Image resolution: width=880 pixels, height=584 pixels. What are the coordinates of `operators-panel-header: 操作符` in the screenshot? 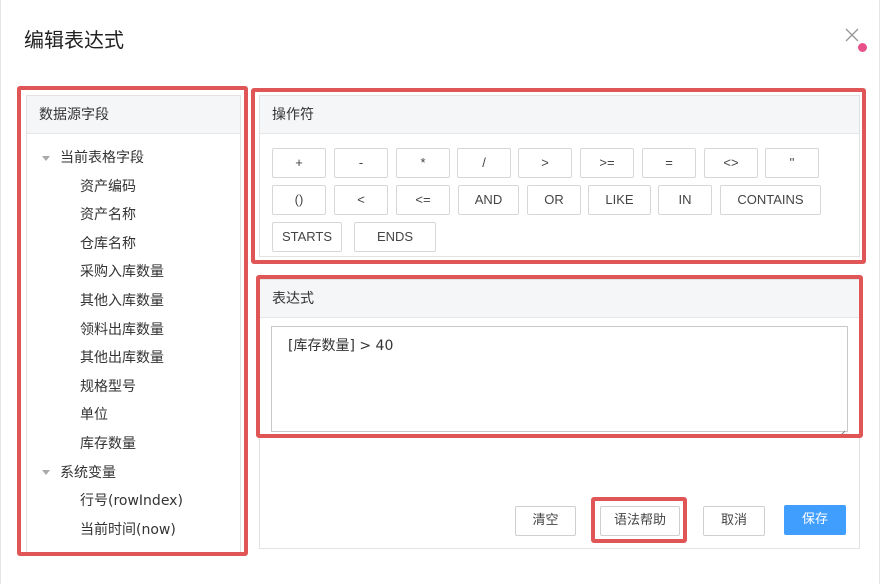 It's located at (559, 115).